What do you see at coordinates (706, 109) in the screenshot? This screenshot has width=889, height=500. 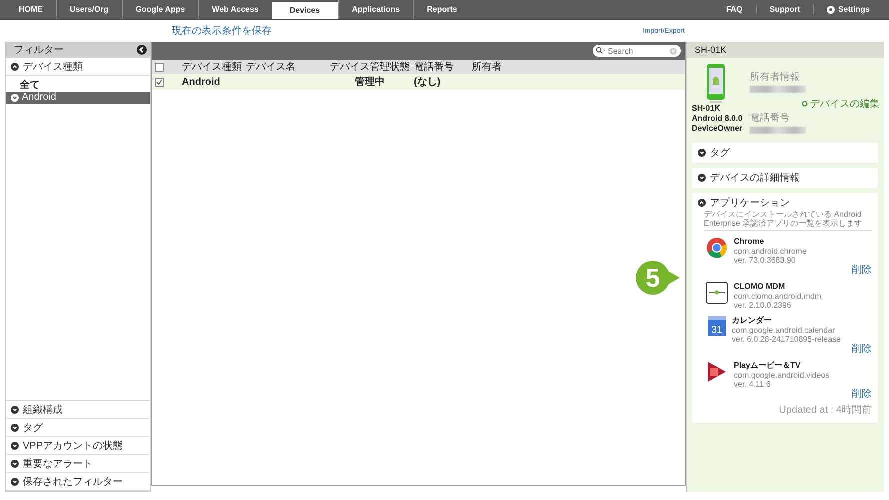 I see `device-info-text: SH-01K` at bounding box center [706, 109].